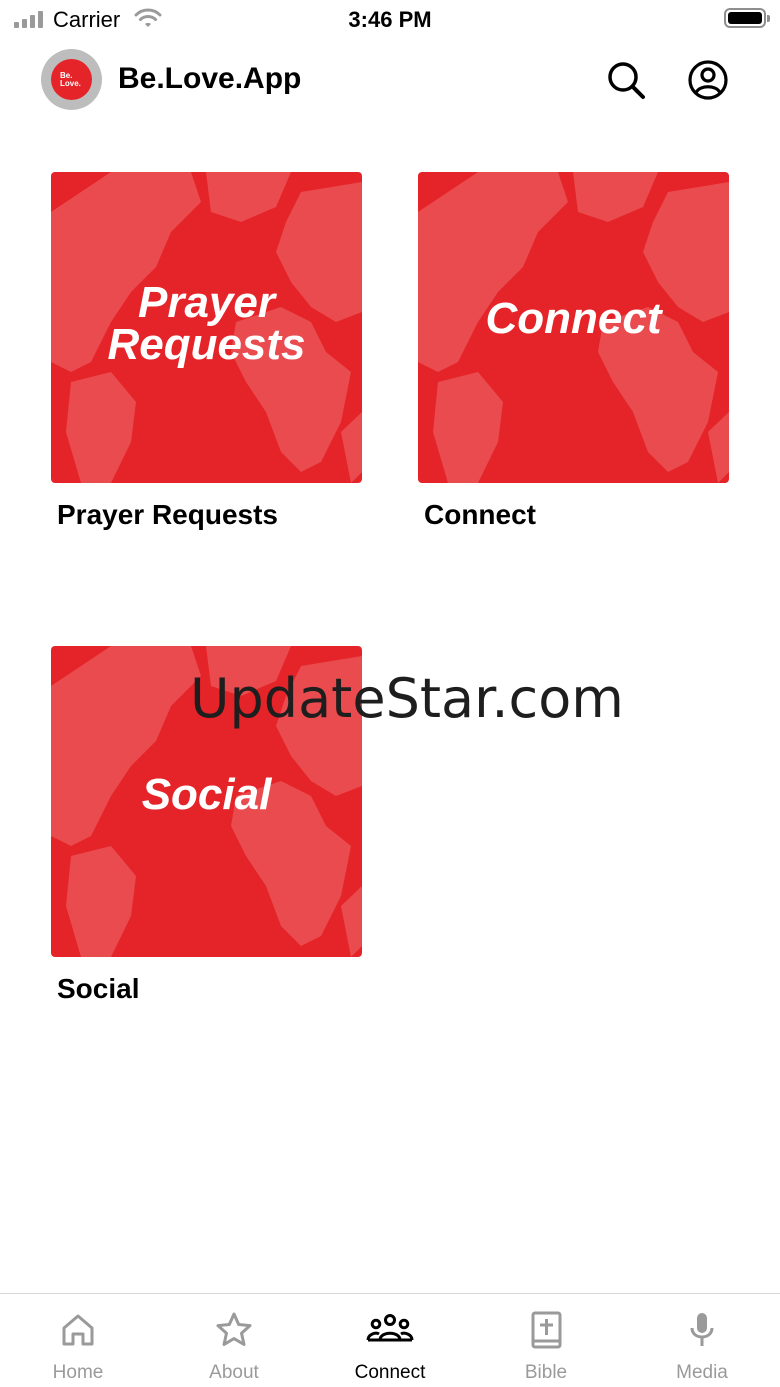 The image size is (780, 1387). I want to click on tile-label: Connect, so click(480, 514).